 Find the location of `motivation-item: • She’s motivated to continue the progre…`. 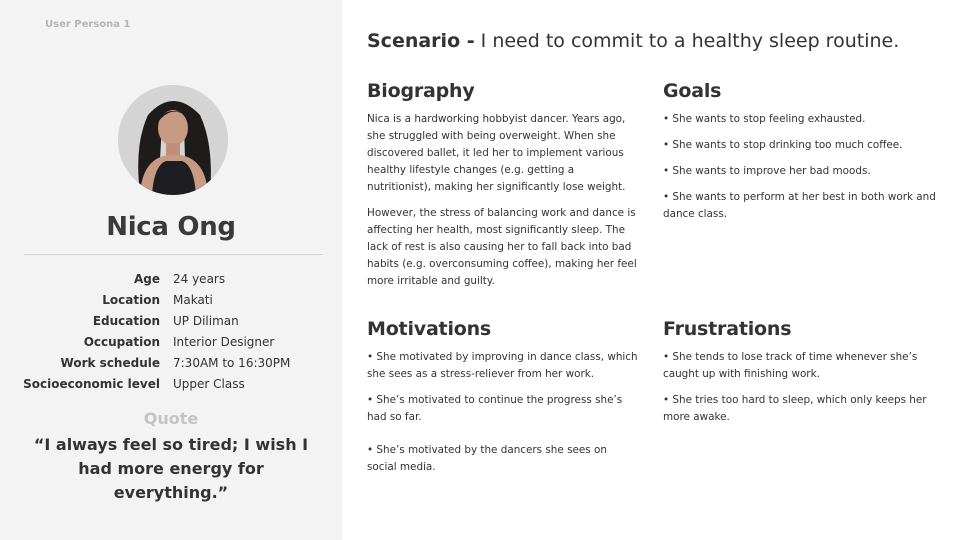

motivation-item: • She’s motivated to continue the progre… is located at coordinates (495, 408).